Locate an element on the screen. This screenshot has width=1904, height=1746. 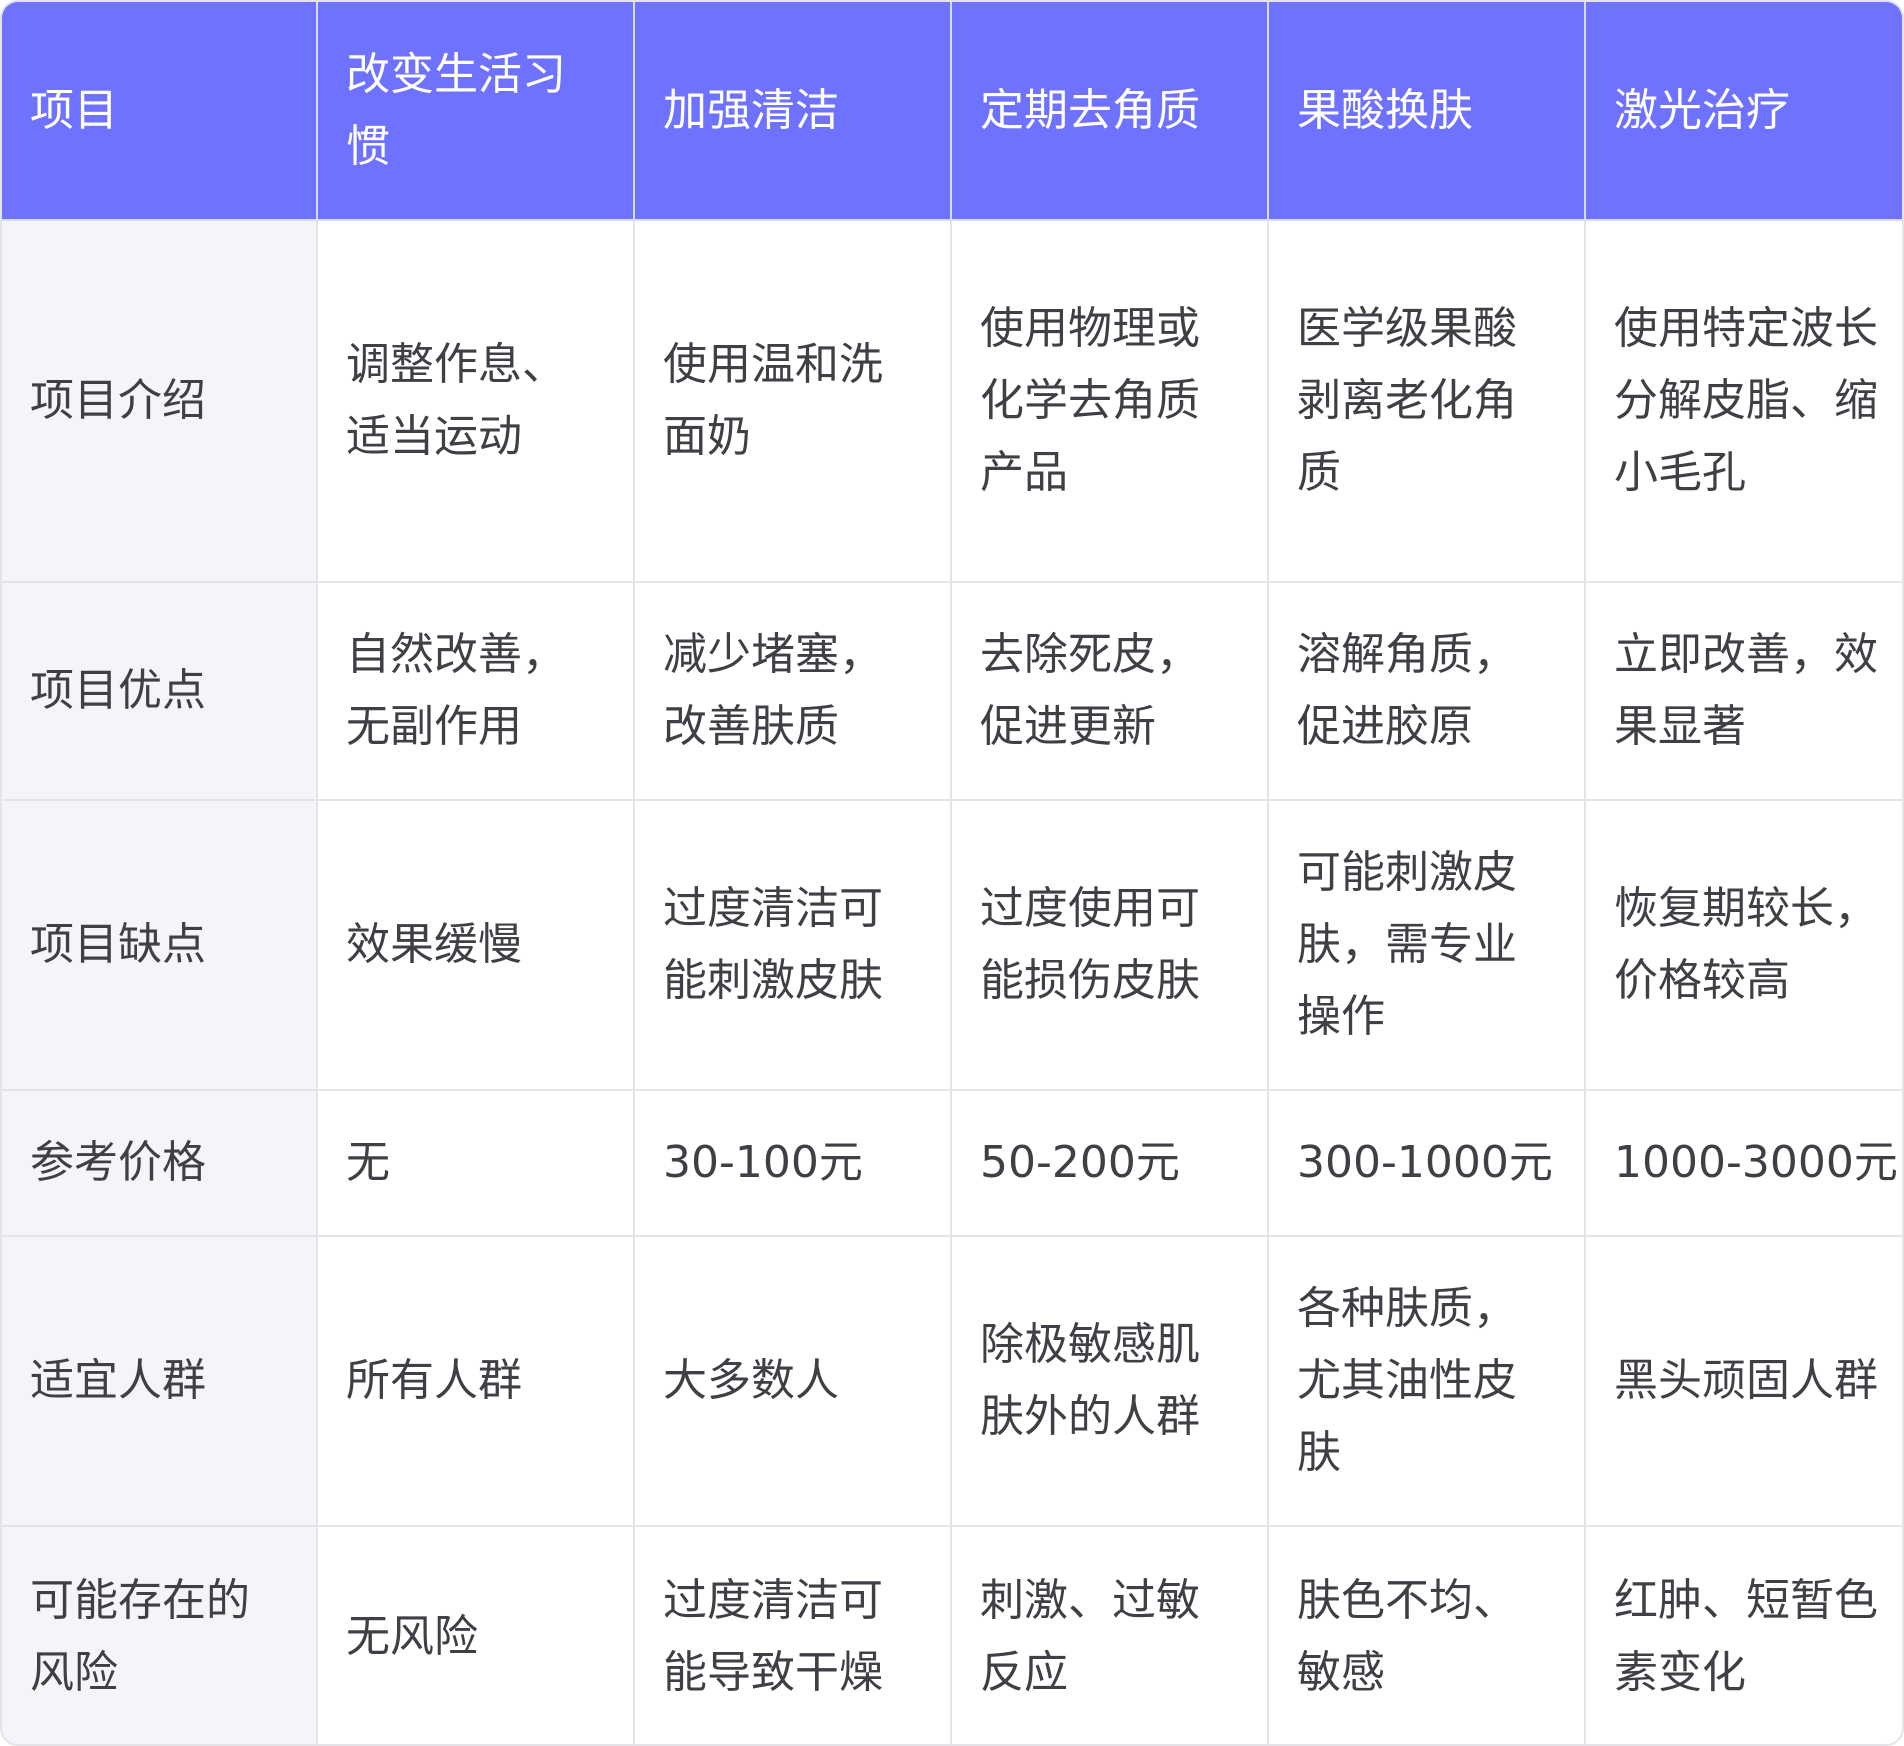
table-cell: 所有人群 is located at coordinates (475, 1381).